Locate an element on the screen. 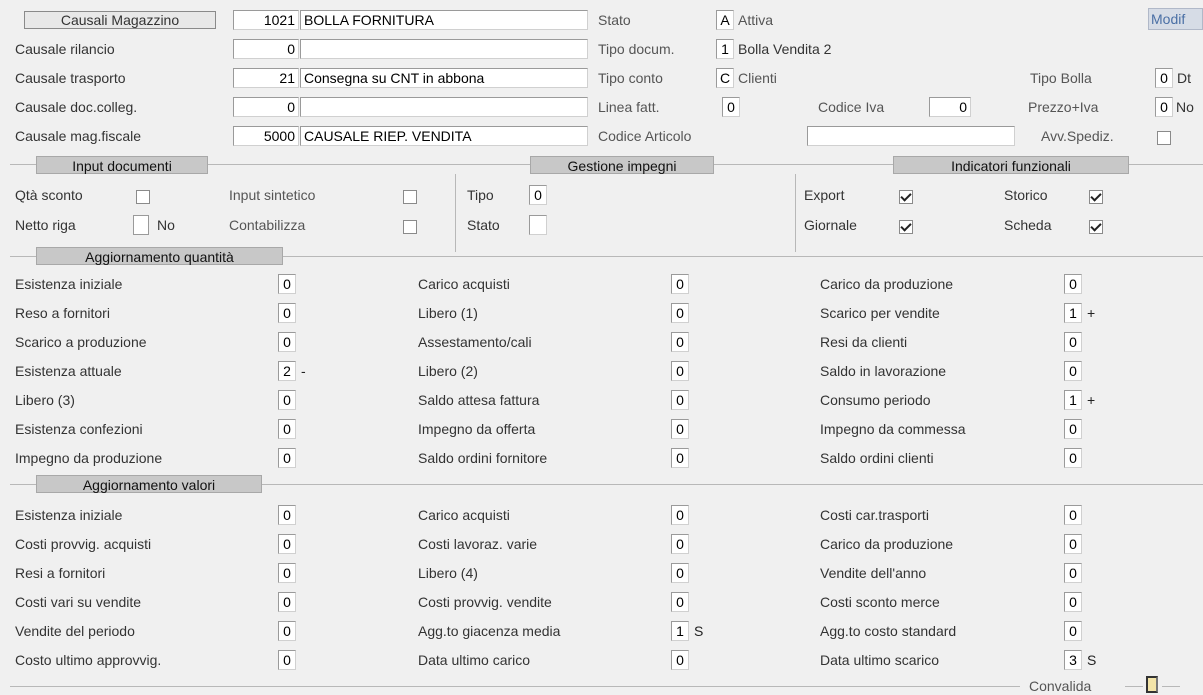 The image size is (1203, 695). tipo-docum-code: 1 is located at coordinates (725, 49).